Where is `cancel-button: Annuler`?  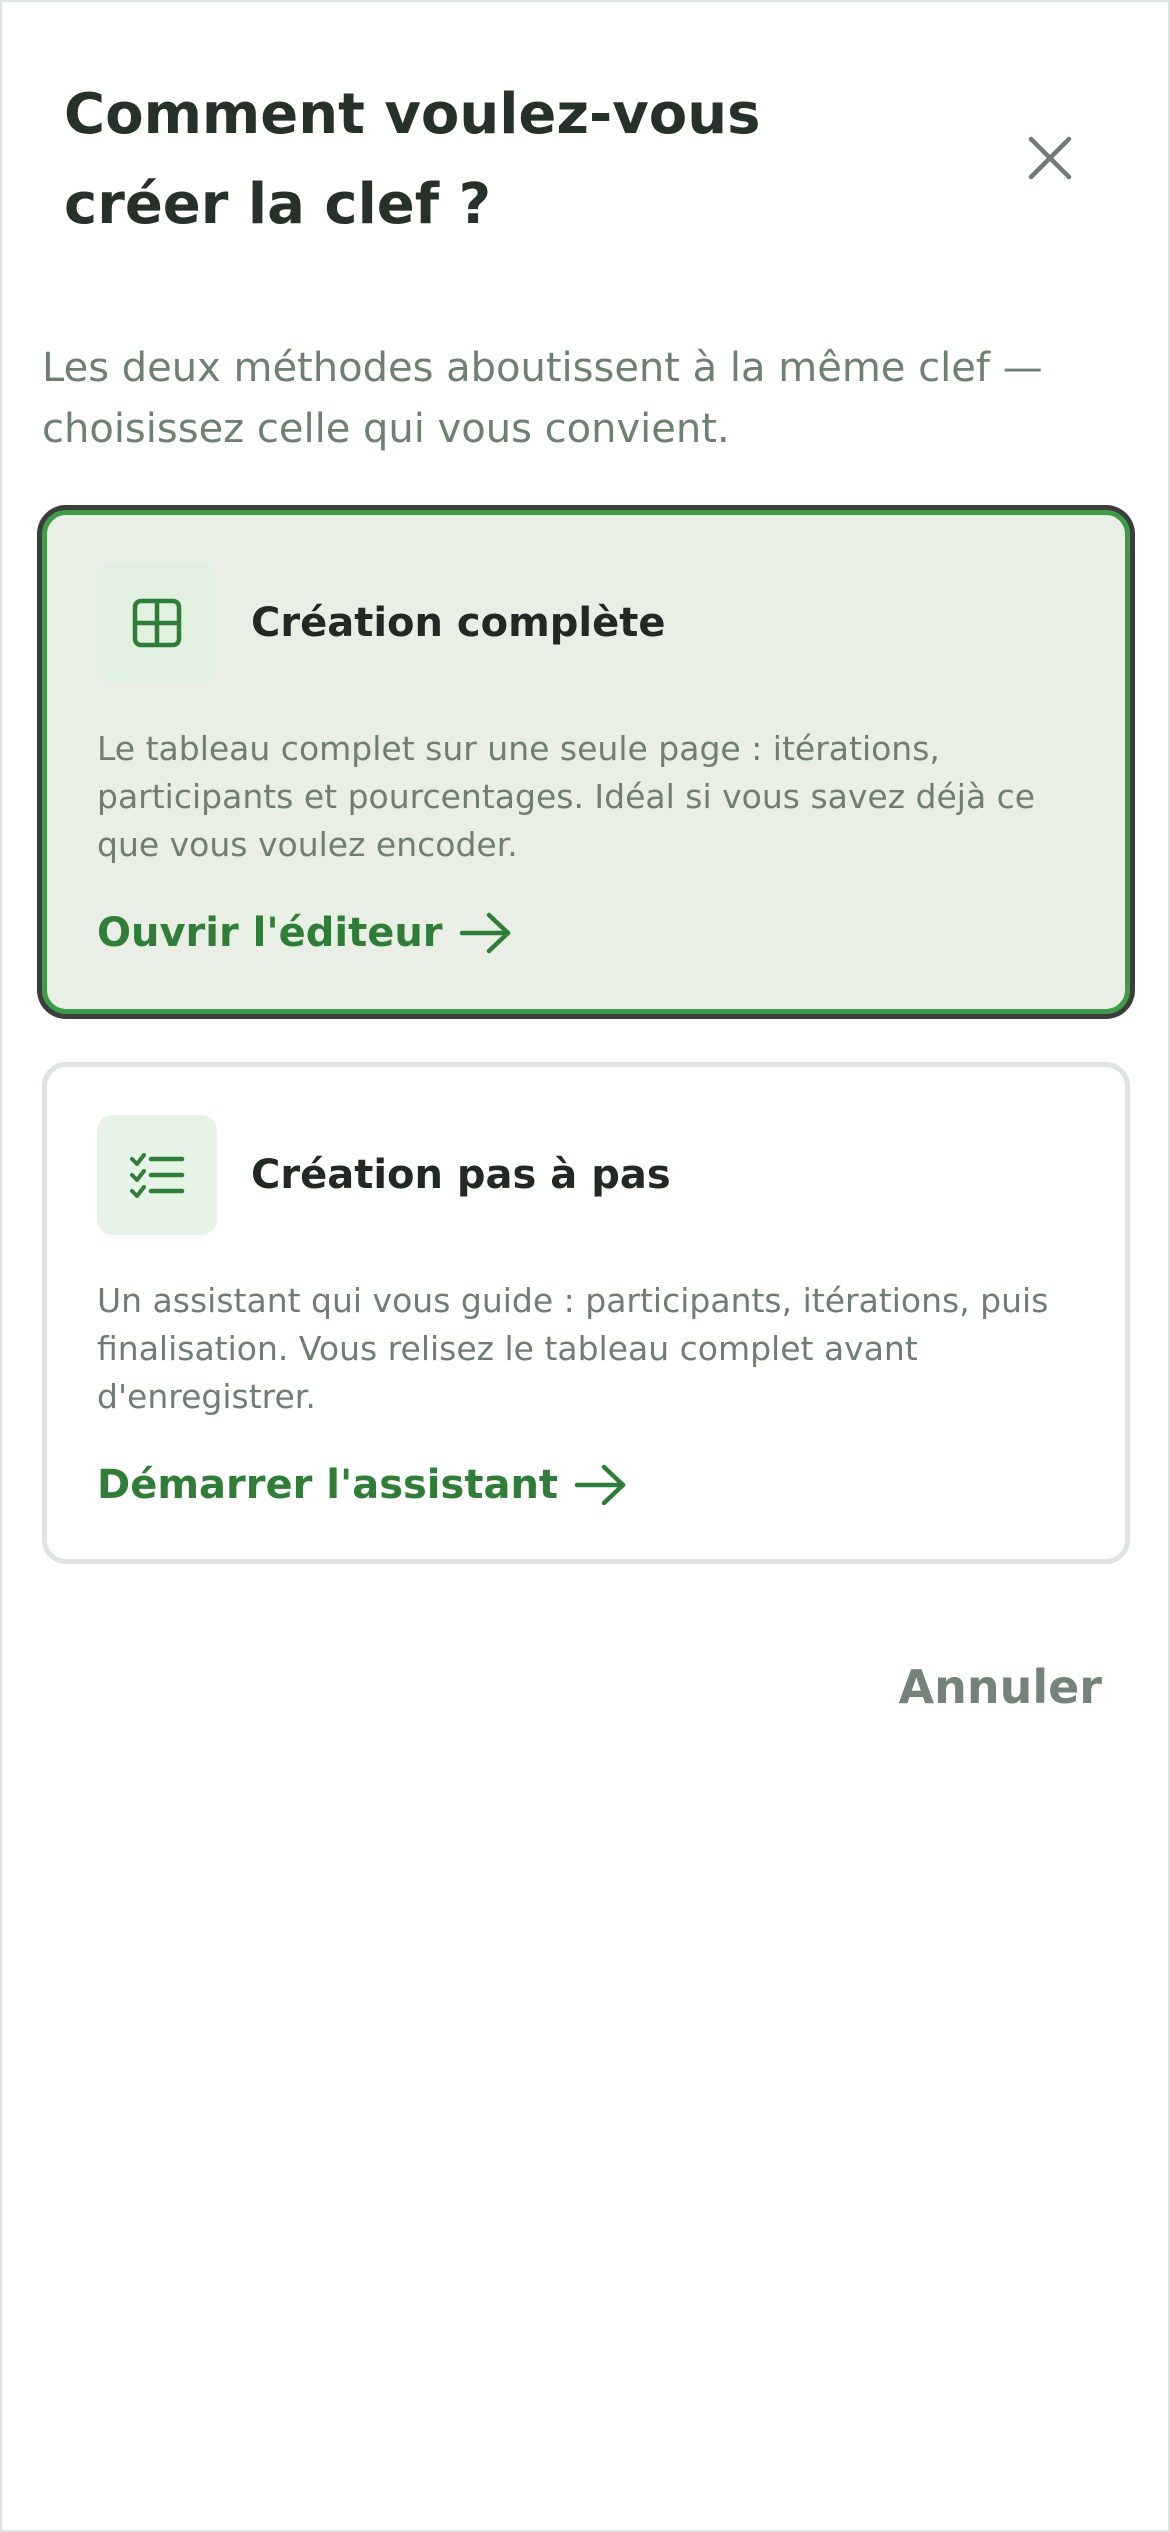
cancel-button: Annuler is located at coordinates (992, 1687).